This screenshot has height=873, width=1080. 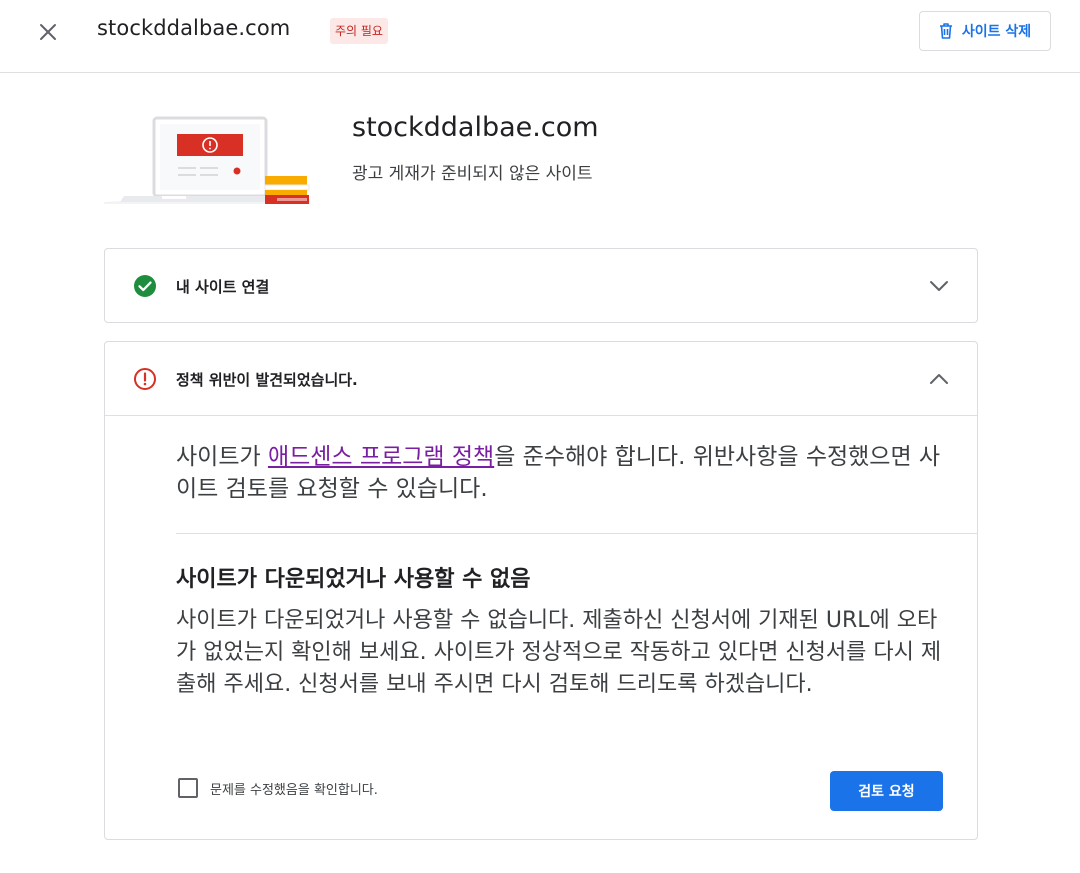 What do you see at coordinates (381, 457) in the screenshot?
I see `adsense-policy-link: 애드센스 프로그램 정책` at bounding box center [381, 457].